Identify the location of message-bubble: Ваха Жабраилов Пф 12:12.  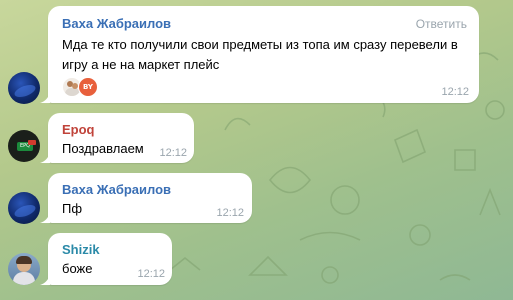
(150, 198).